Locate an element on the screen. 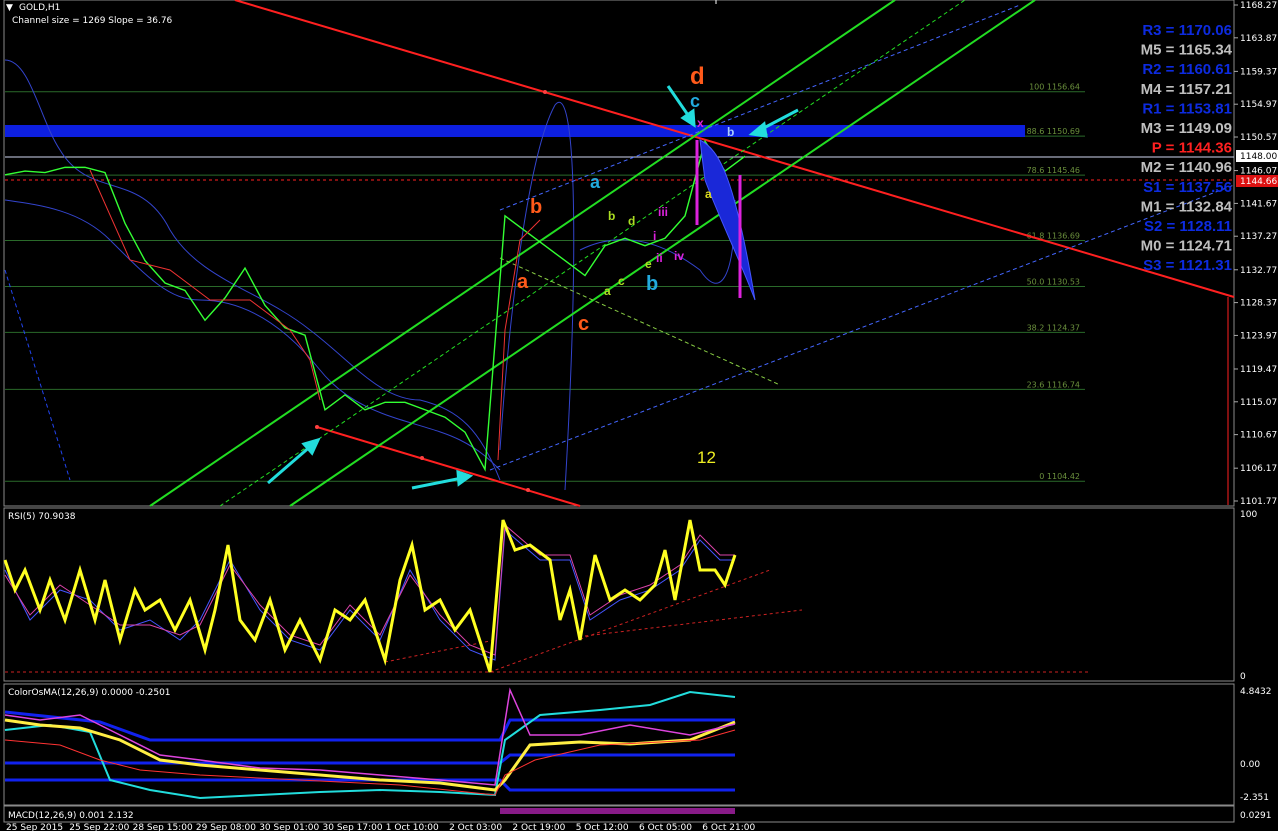 Image resolution: width=1278 pixels, height=831 pixels. fib-label: 23.6 1116.74 is located at coordinates (1053, 384).